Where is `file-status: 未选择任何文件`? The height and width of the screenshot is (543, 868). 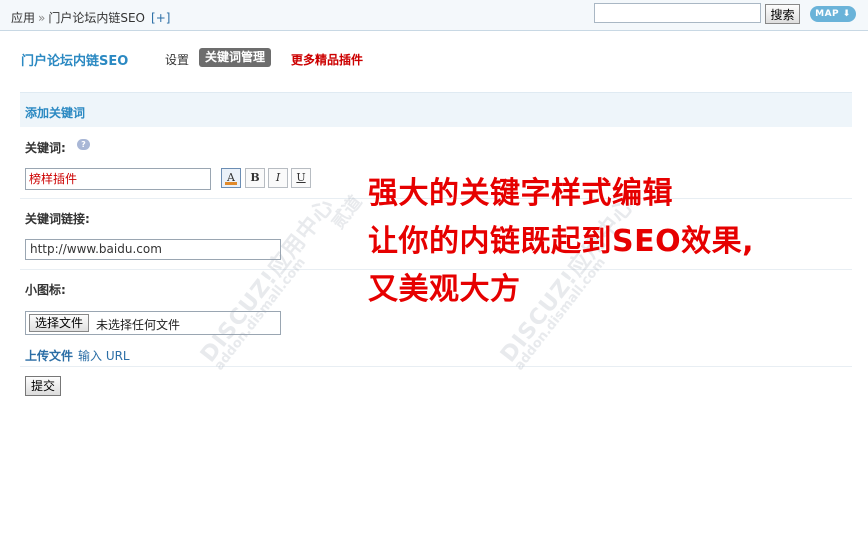
file-status: 未选择任何文件 is located at coordinates (138, 325).